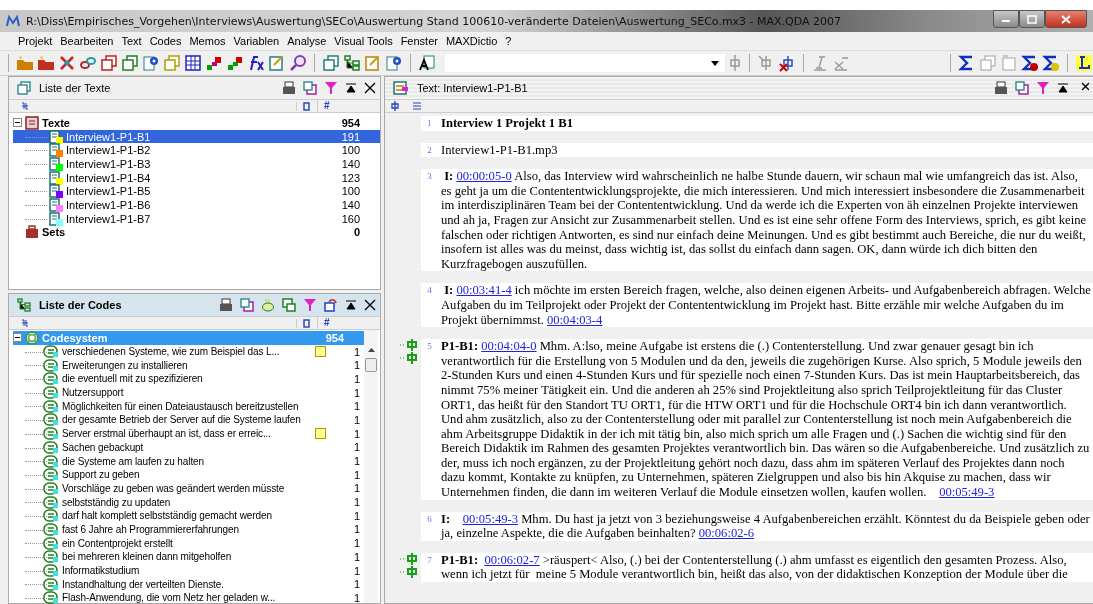  What do you see at coordinates (187, 365) in the screenshot?
I see `code-item: Erweiterungen zu installieren` at bounding box center [187, 365].